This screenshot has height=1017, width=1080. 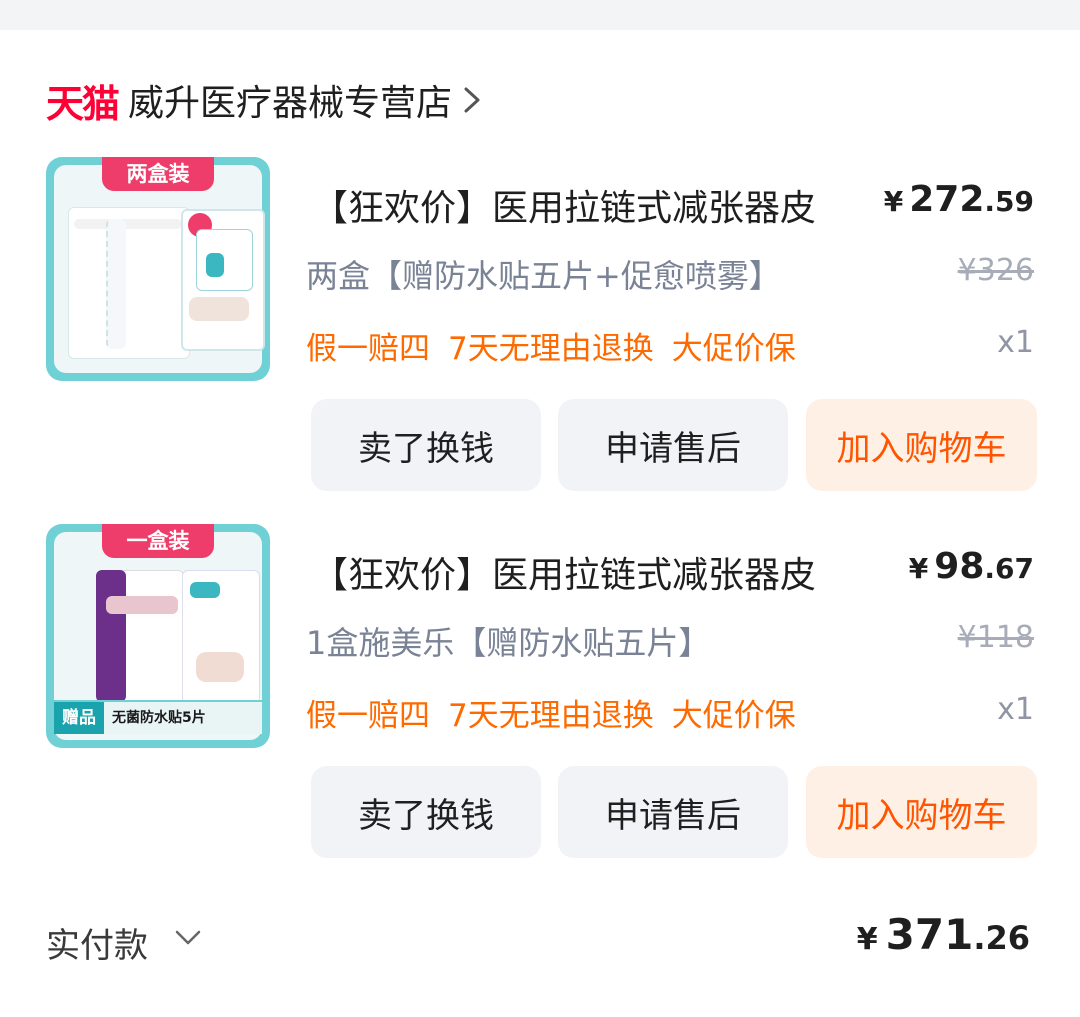 I want to click on chevron-right-icon, so click(x=472, y=100).